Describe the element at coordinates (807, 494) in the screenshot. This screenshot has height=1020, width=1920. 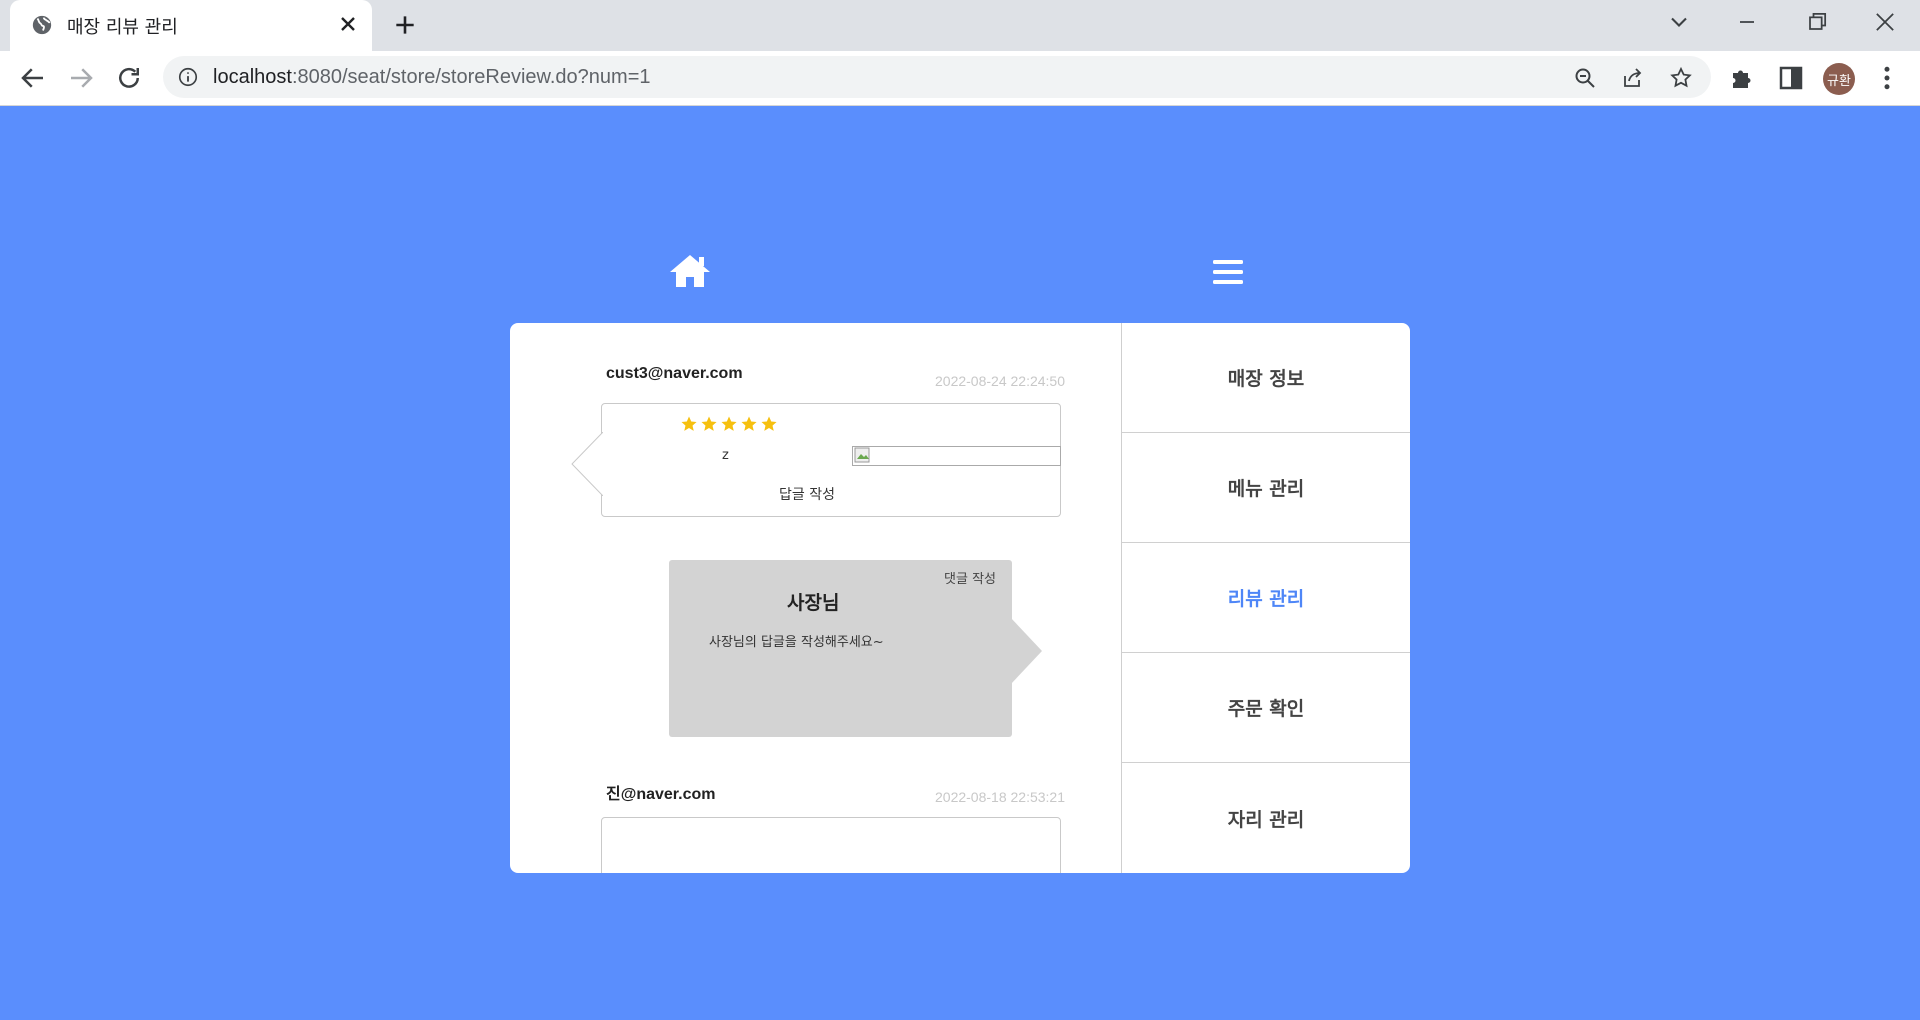
I see `reply-button: 답글 작성` at that location.